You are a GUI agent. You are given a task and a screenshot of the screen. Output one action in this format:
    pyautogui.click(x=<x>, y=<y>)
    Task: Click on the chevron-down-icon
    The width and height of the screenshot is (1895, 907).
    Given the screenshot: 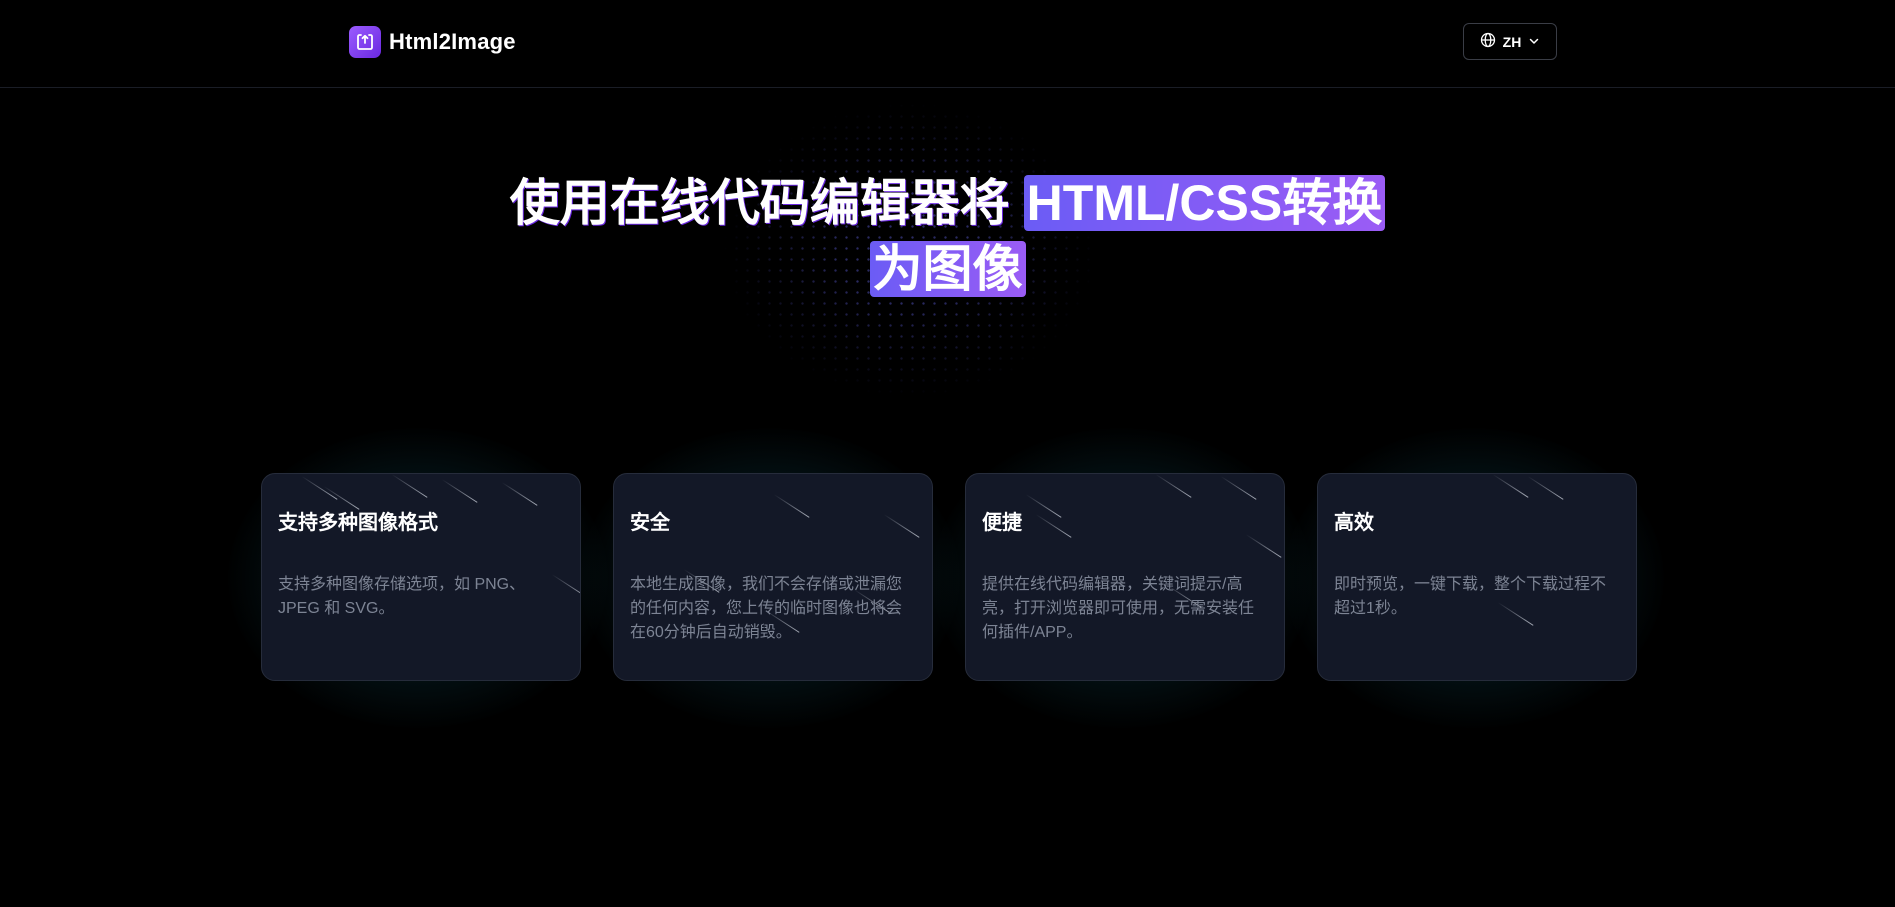 What is the action you would take?
    pyautogui.click(x=1534, y=42)
    